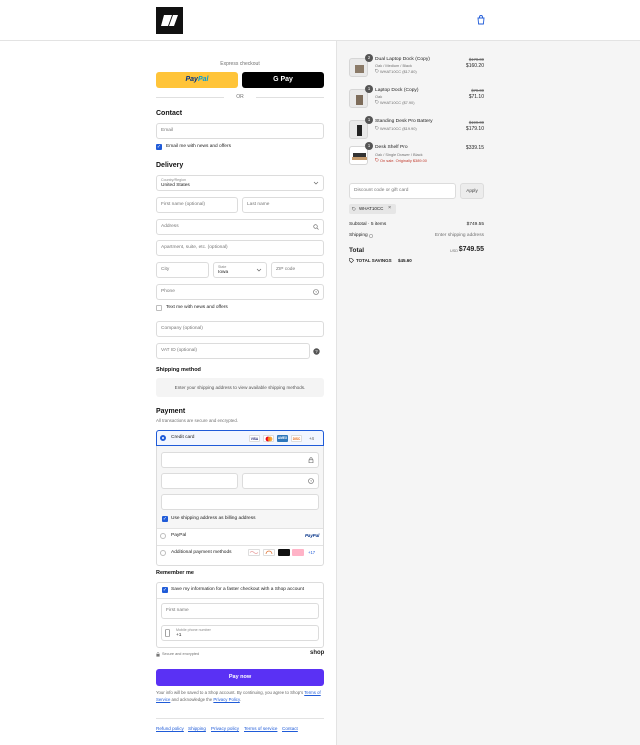 This screenshot has width=640, height=745. What do you see at coordinates (201, 552) in the screenshot?
I see `additional-payment-label: Additional payment methods` at bounding box center [201, 552].